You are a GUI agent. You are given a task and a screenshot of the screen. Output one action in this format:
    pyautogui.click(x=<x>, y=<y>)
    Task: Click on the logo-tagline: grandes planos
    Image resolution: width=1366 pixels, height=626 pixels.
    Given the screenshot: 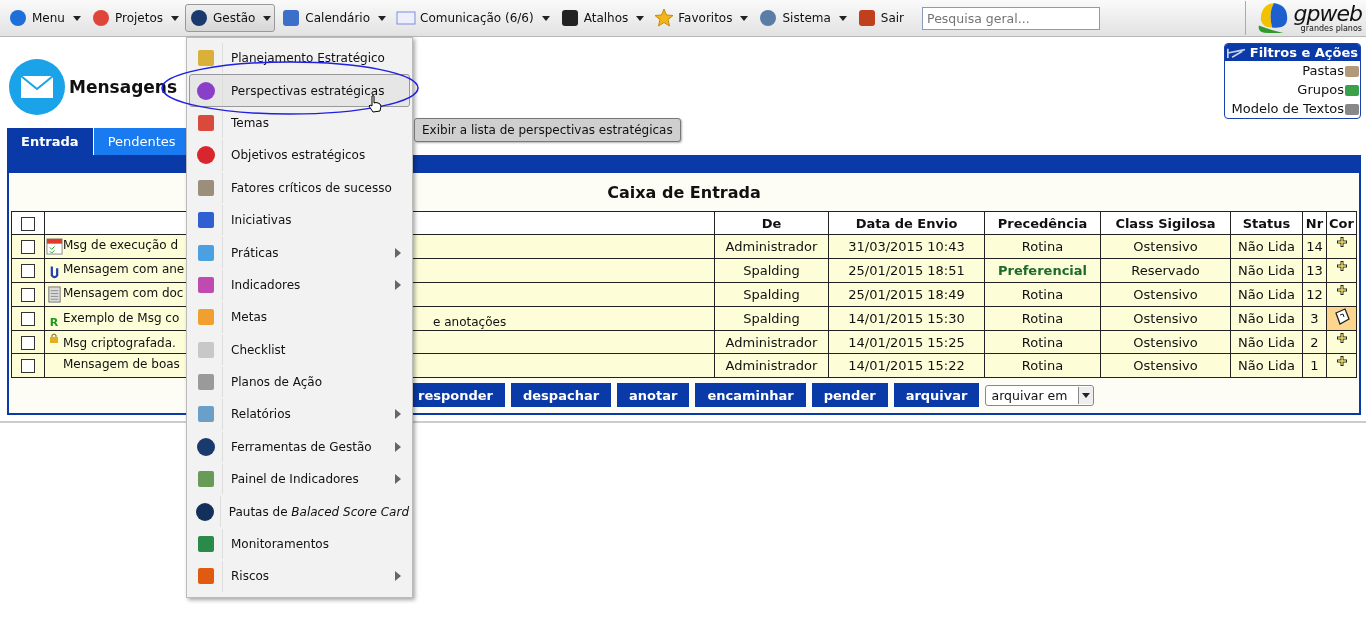 What is the action you would take?
    pyautogui.click(x=1331, y=29)
    